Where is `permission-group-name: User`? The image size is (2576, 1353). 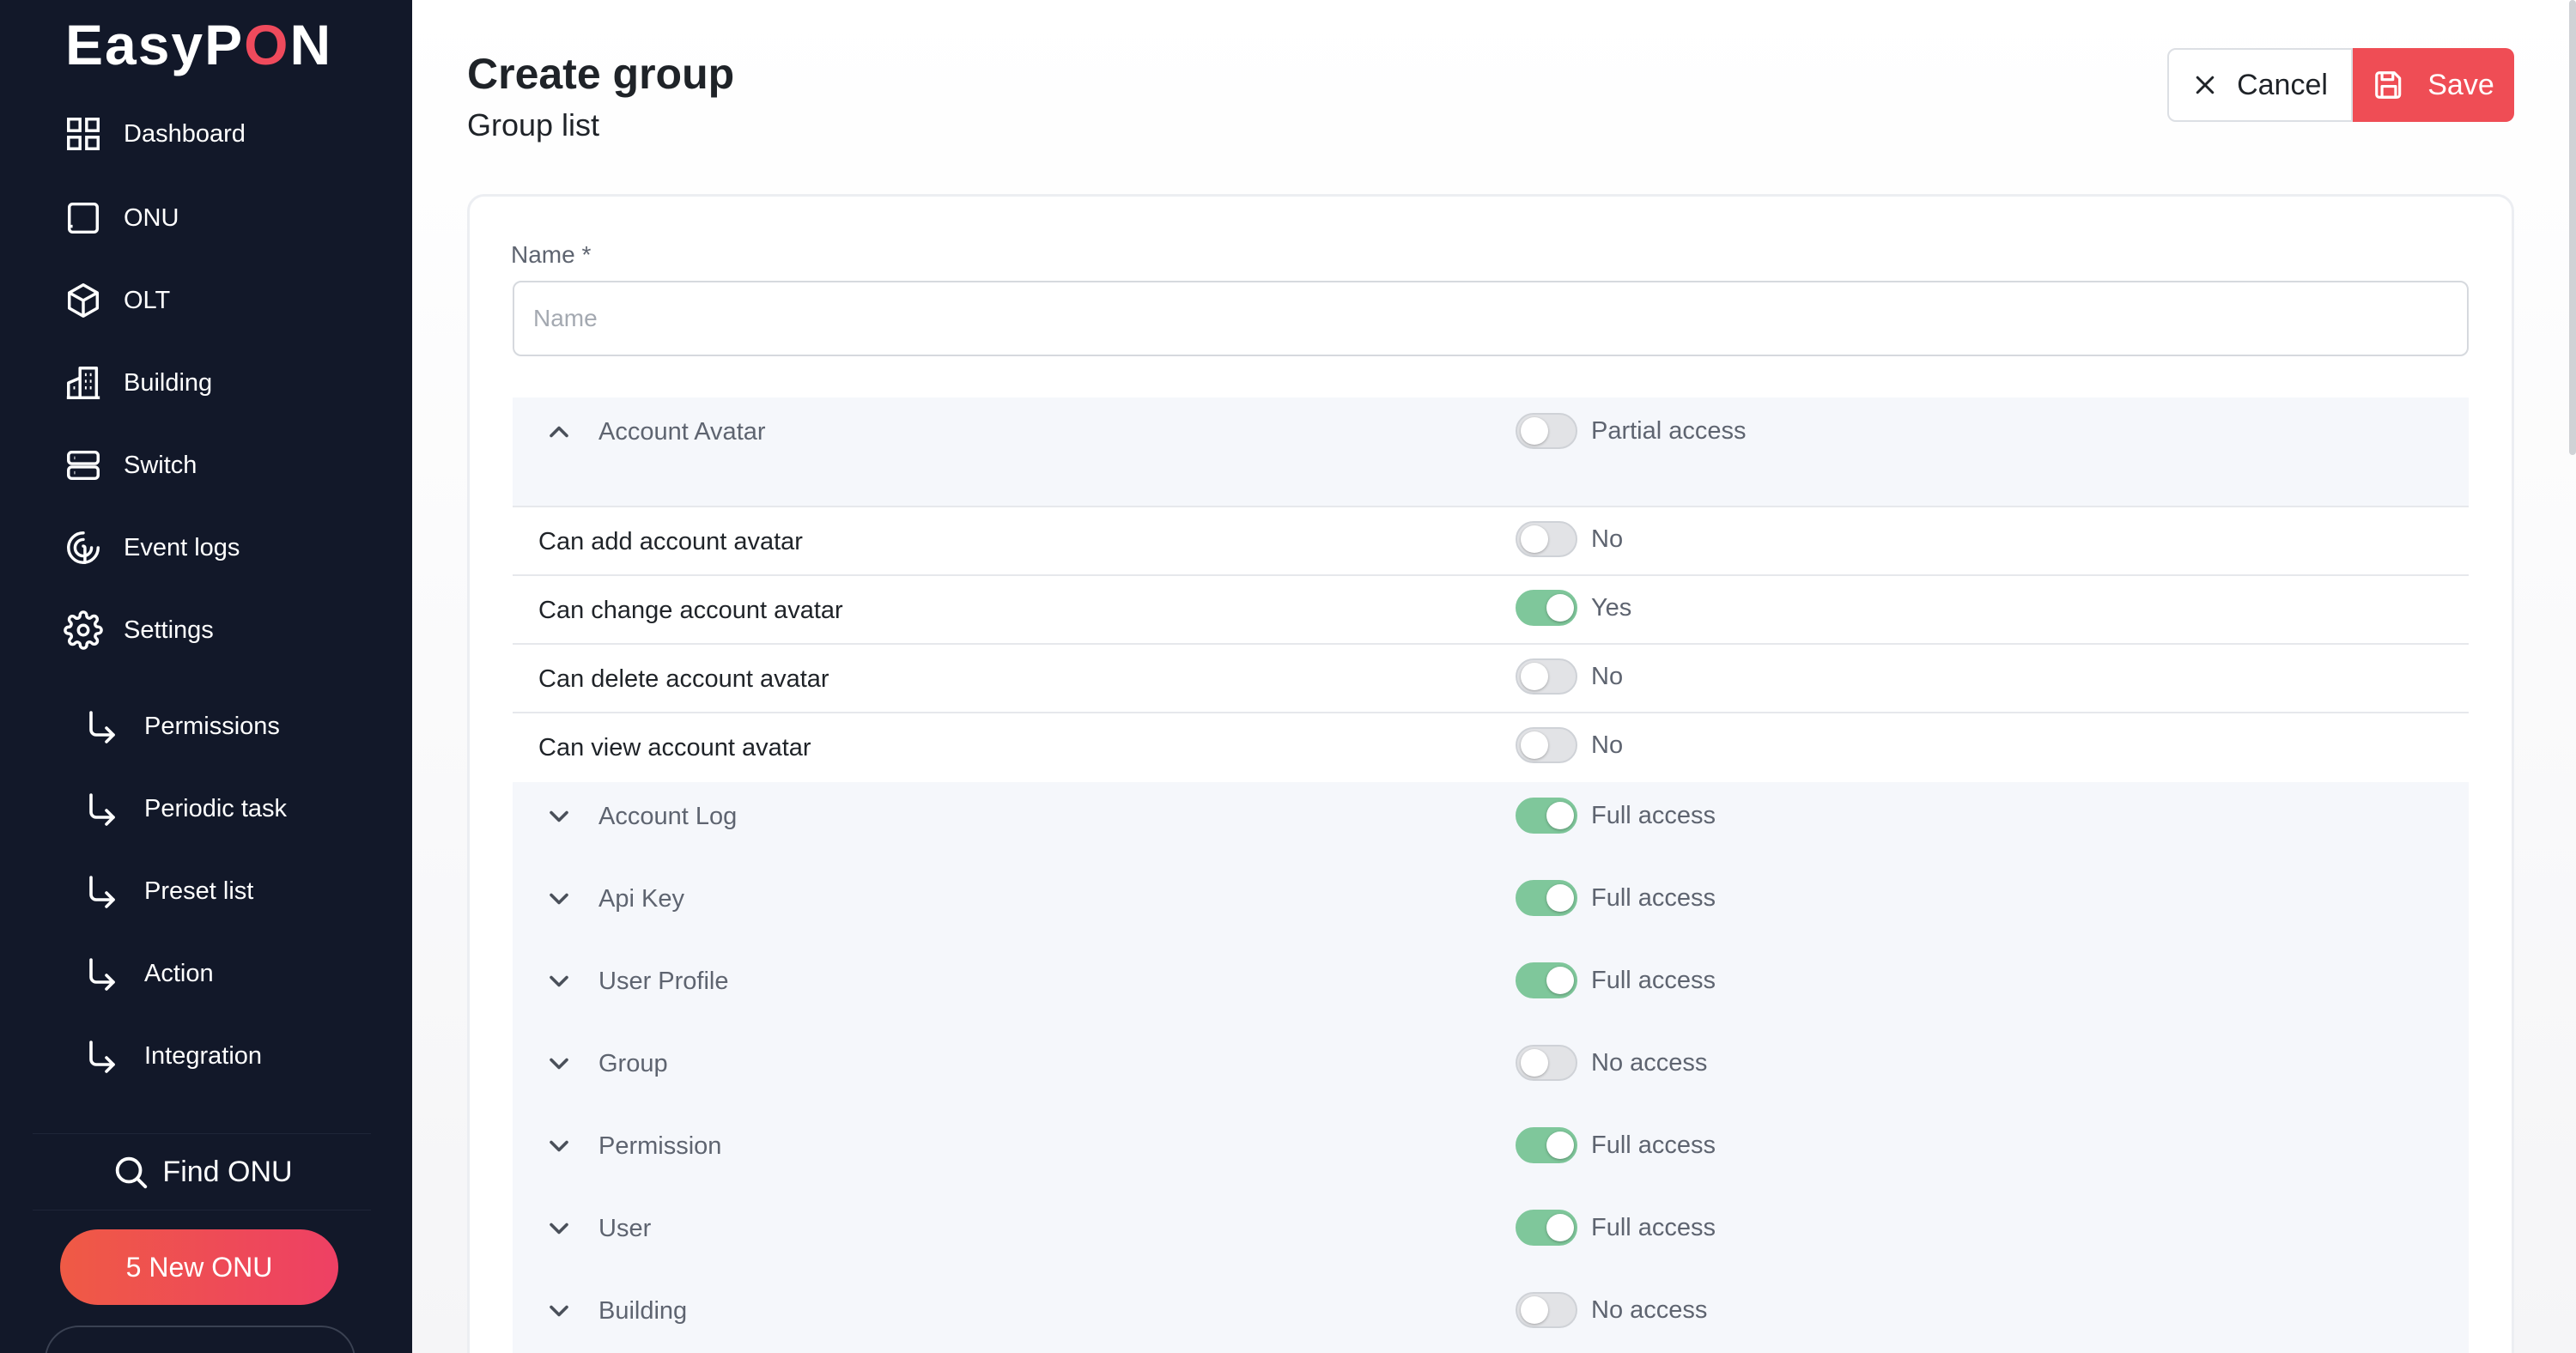
permission-group-name: User is located at coordinates (625, 1228).